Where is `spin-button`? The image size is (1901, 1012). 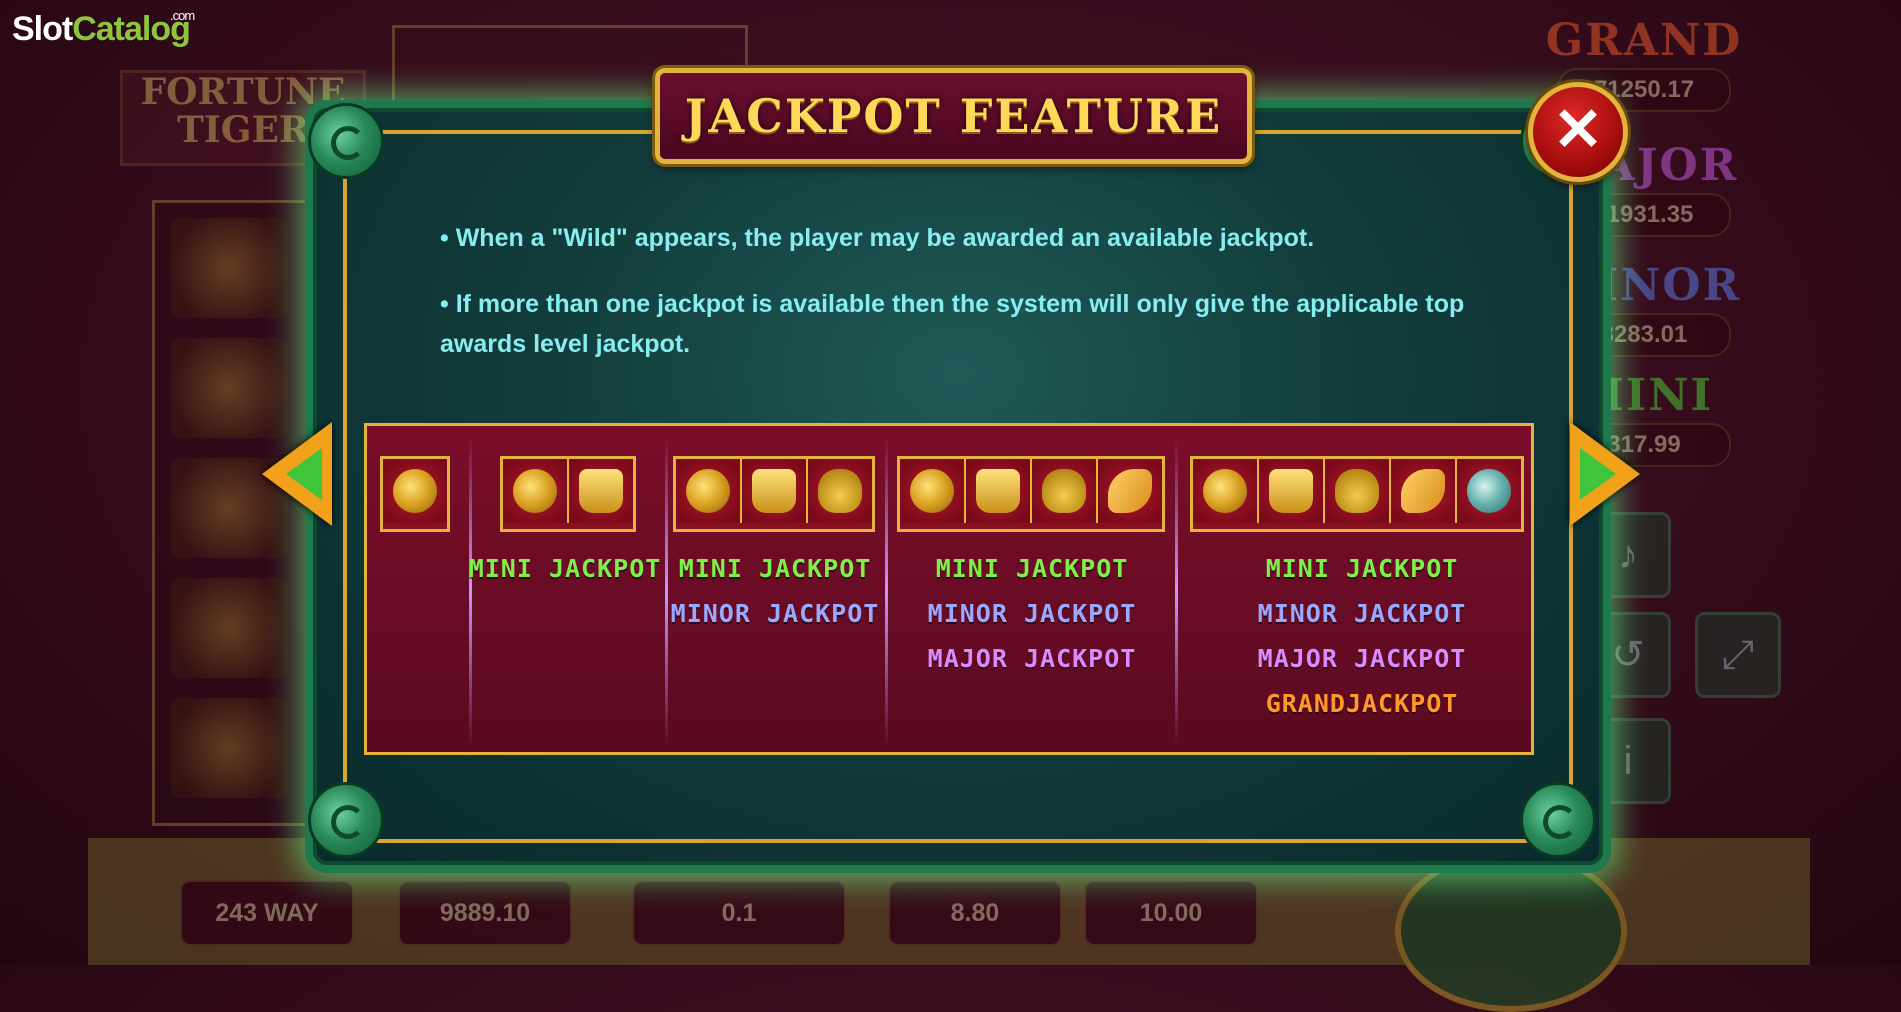
spin-button is located at coordinates (1511, 931).